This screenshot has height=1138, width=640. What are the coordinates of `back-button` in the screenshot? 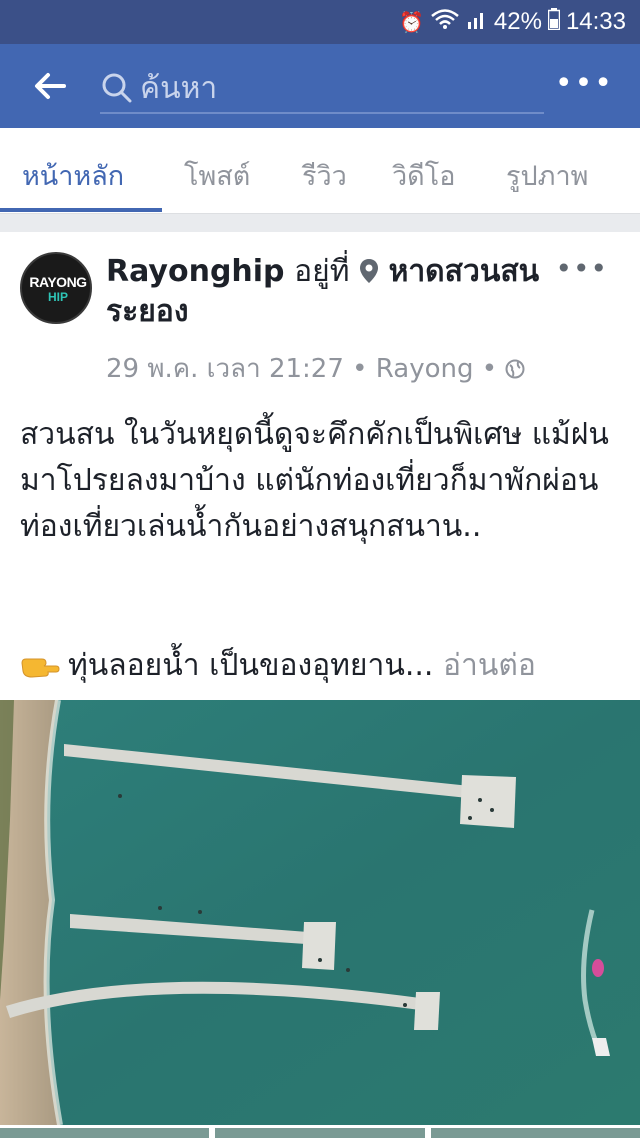 It's located at (50, 86).